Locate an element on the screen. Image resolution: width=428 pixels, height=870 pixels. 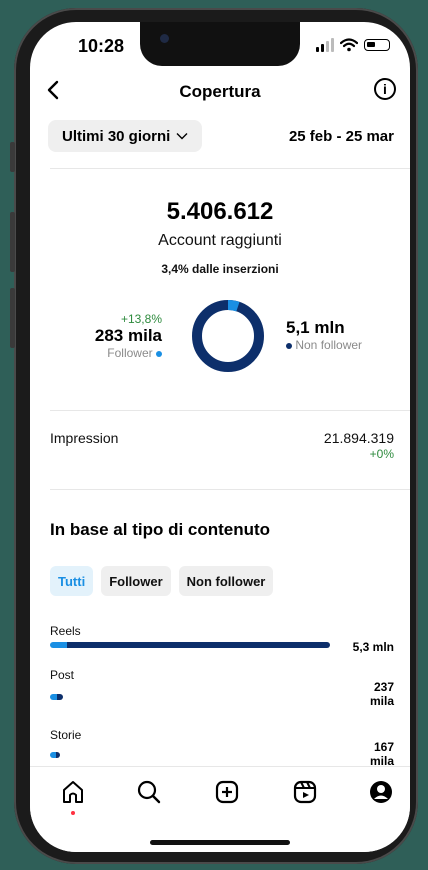
non-followers-value: 5,1 mln is located at coordinates (315, 327).